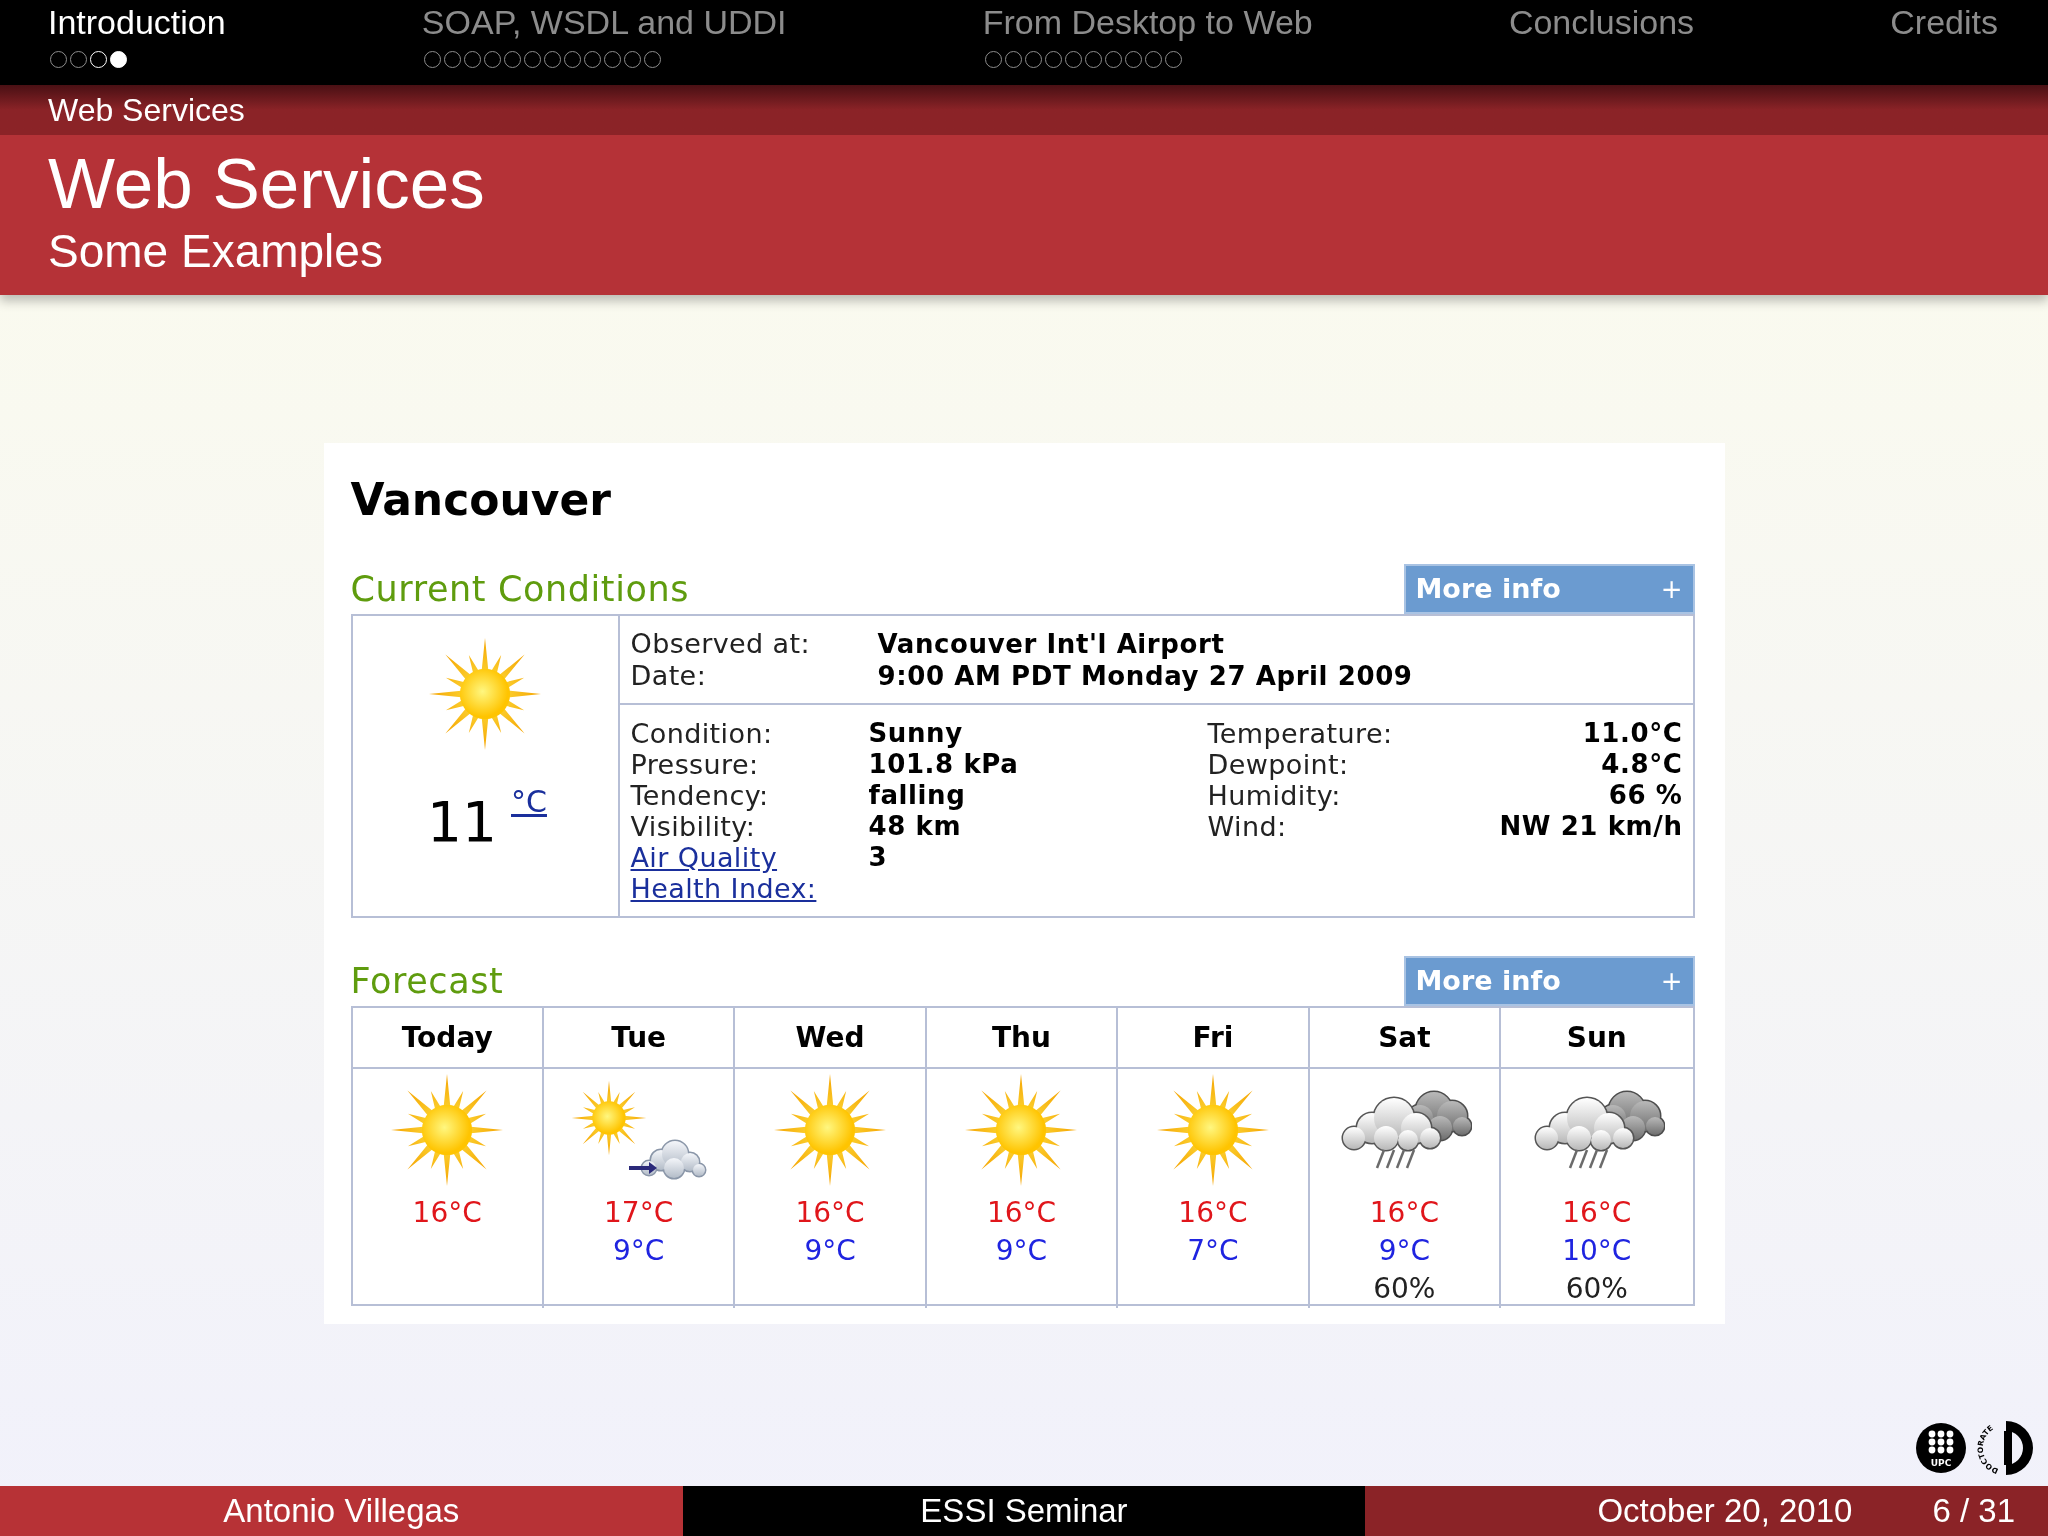  Describe the element at coordinates (341, 1511) in the screenshot. I see `author-name: Antonio Villegas` at that location.